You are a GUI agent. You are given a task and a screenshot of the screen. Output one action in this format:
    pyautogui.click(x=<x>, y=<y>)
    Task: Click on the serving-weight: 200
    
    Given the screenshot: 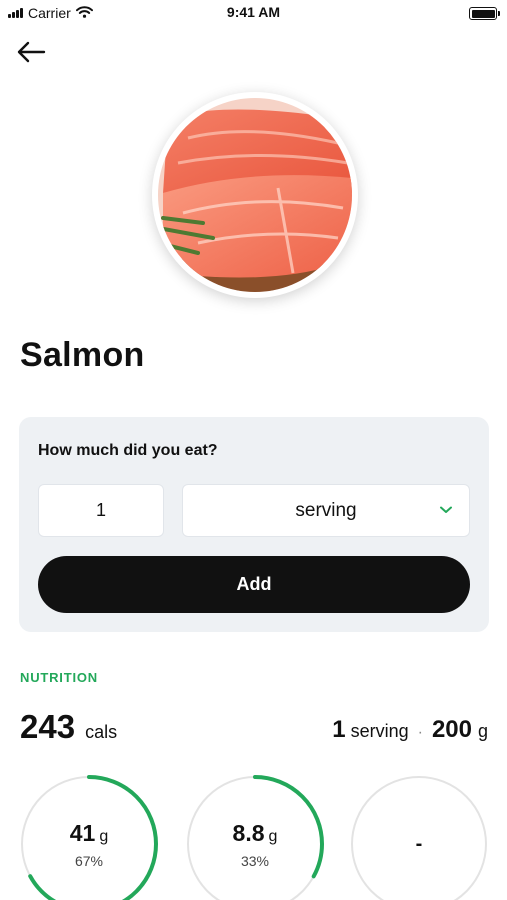 What is the action you would take?
    pyautogui.click(x=451, y=729)
    